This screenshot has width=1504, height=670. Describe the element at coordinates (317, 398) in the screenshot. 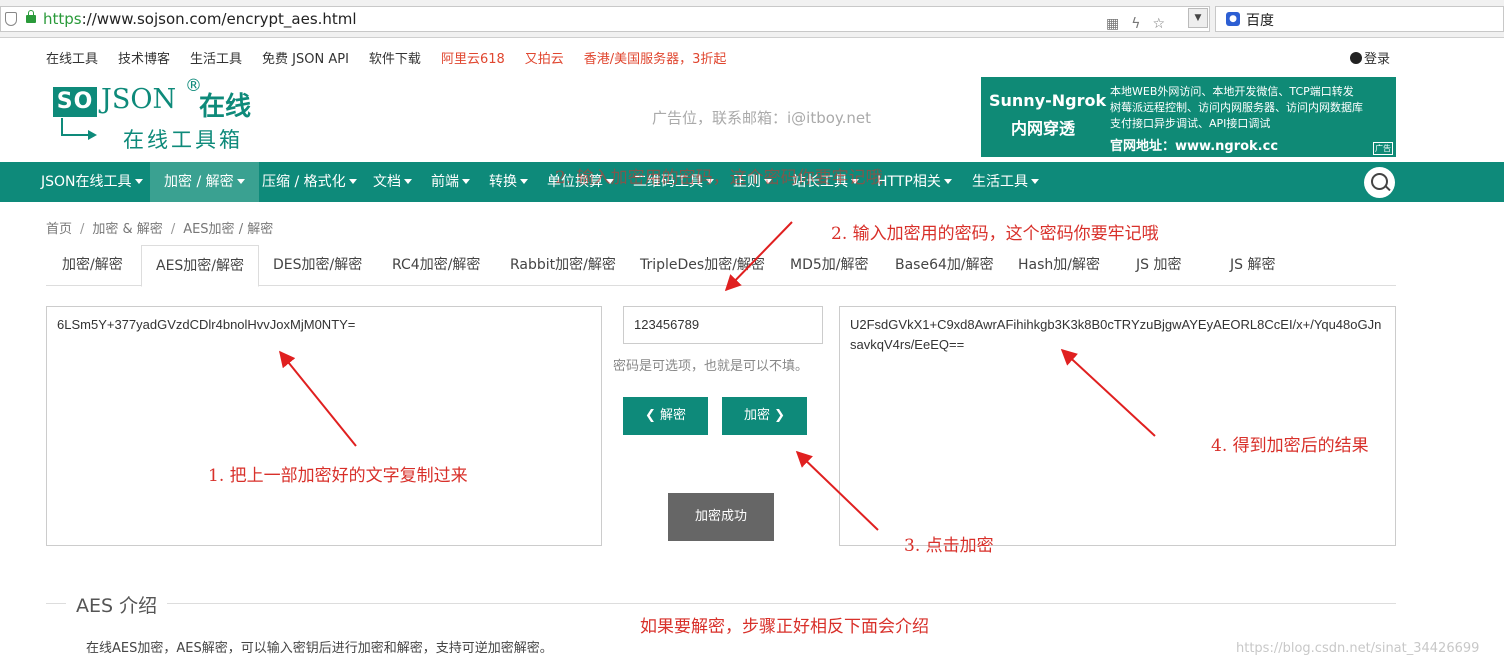

I see `arrow-step1` at that location.